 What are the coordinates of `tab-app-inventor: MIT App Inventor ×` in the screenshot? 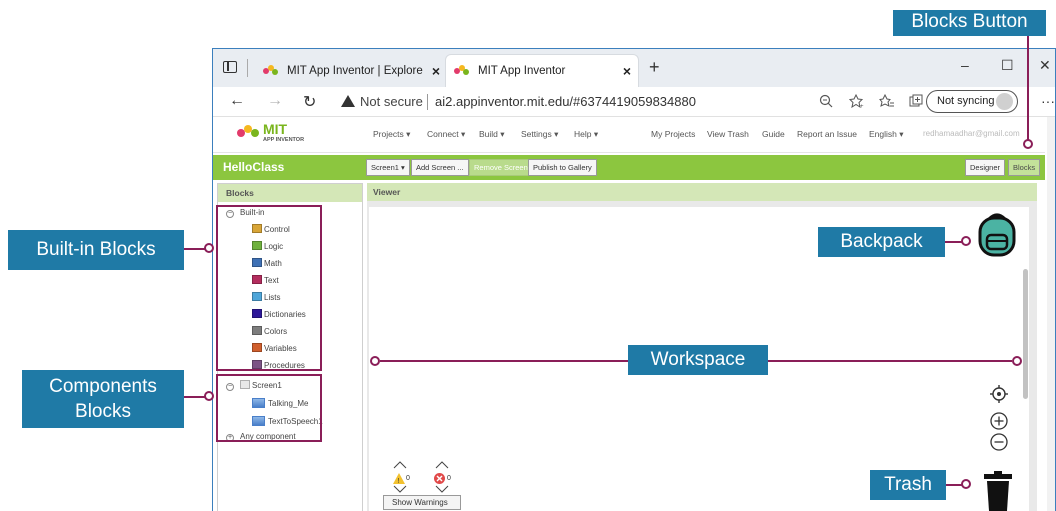 It's located at (542, 70).